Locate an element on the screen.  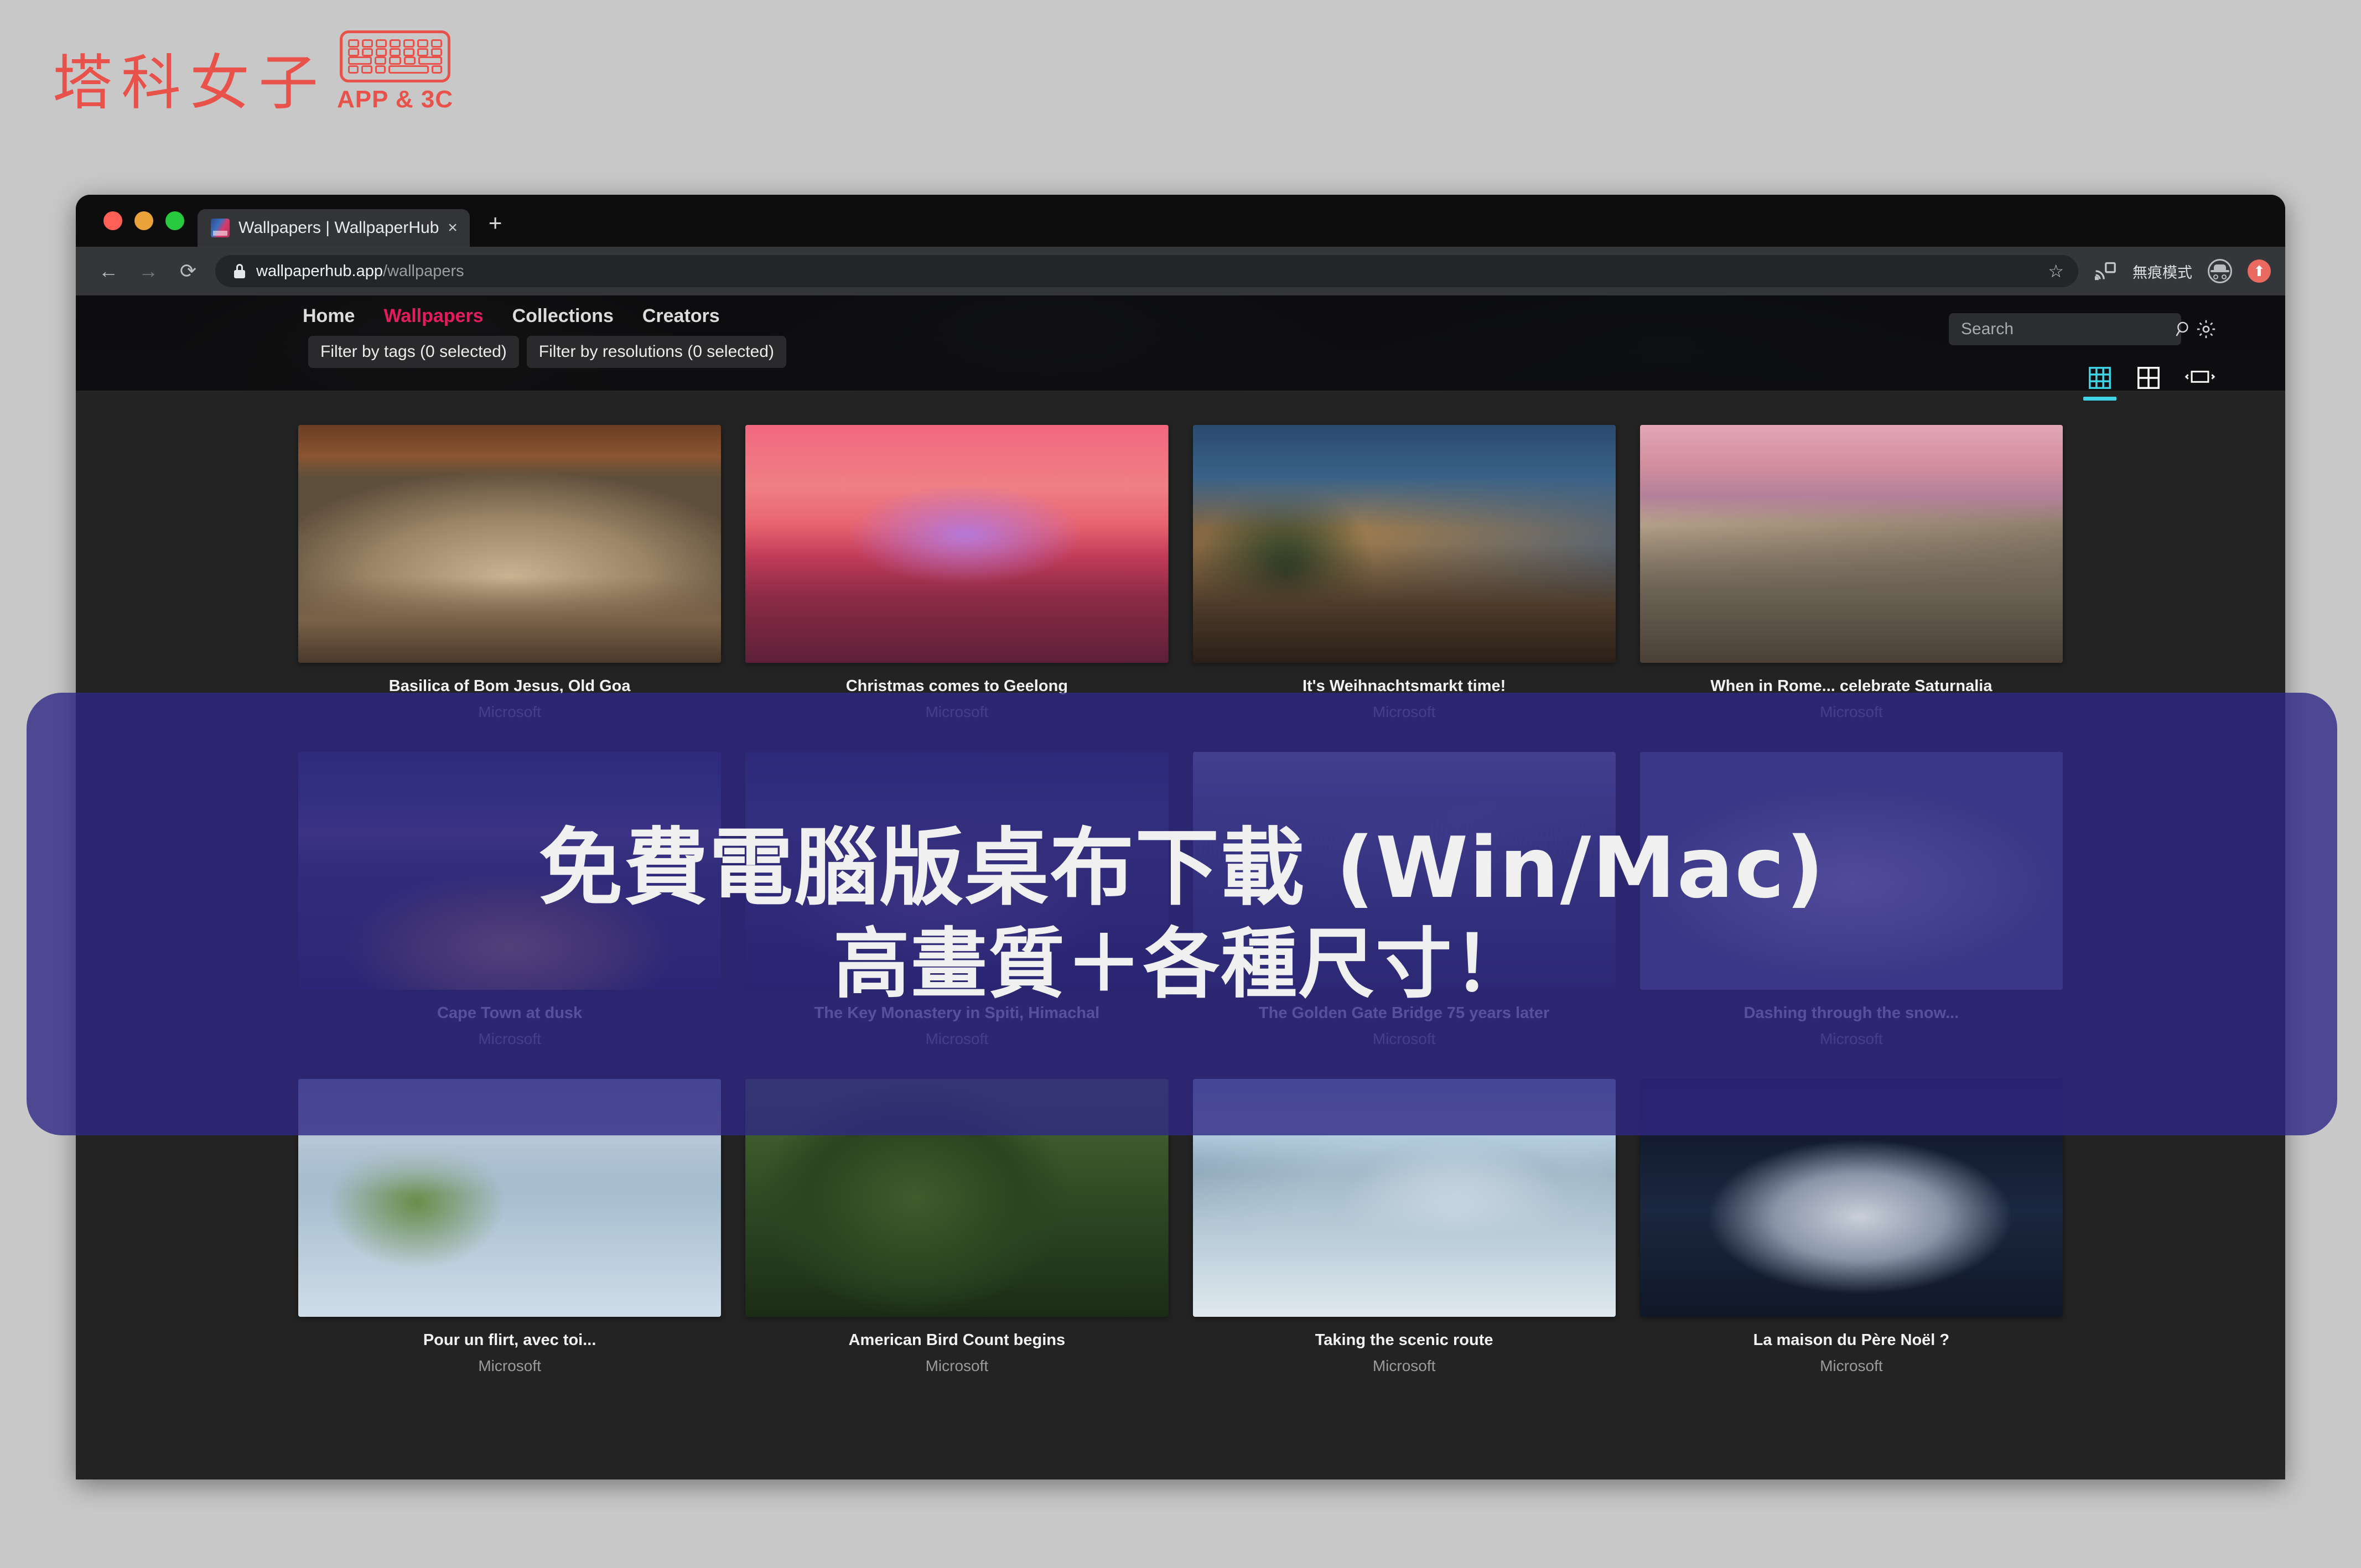
incognito-label: 無痕模式 is located at coordinates (2162, 273).